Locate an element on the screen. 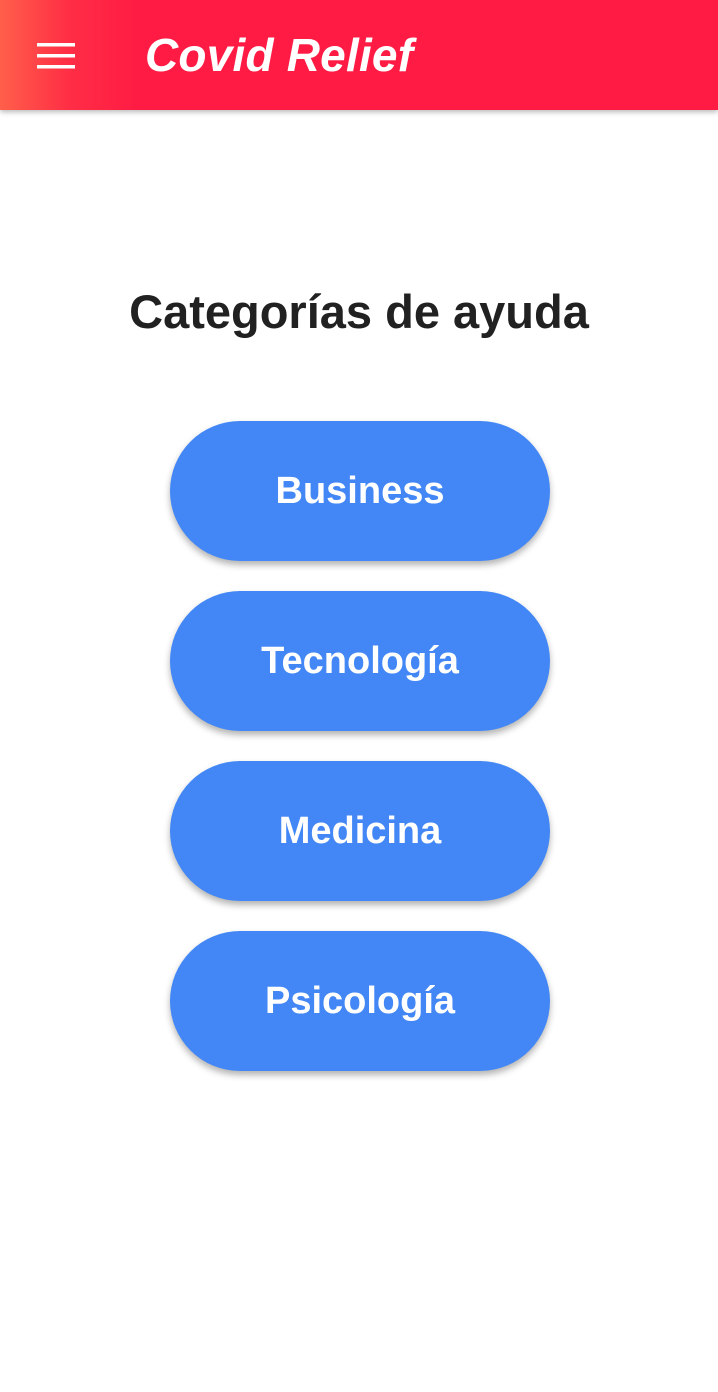  page-heading: Categorías de ayuda is located at coordinates (359, 311).